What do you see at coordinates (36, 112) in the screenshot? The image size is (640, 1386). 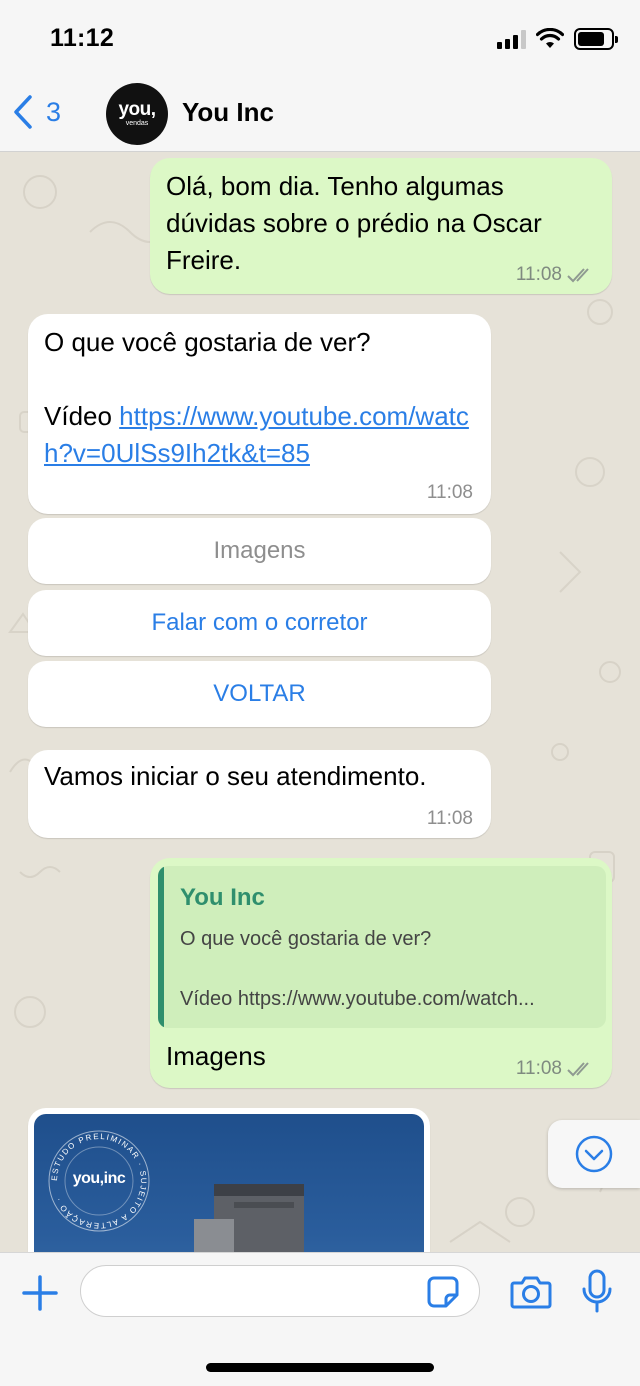 I see `back-button: 3` at bounding box center [36, 112].